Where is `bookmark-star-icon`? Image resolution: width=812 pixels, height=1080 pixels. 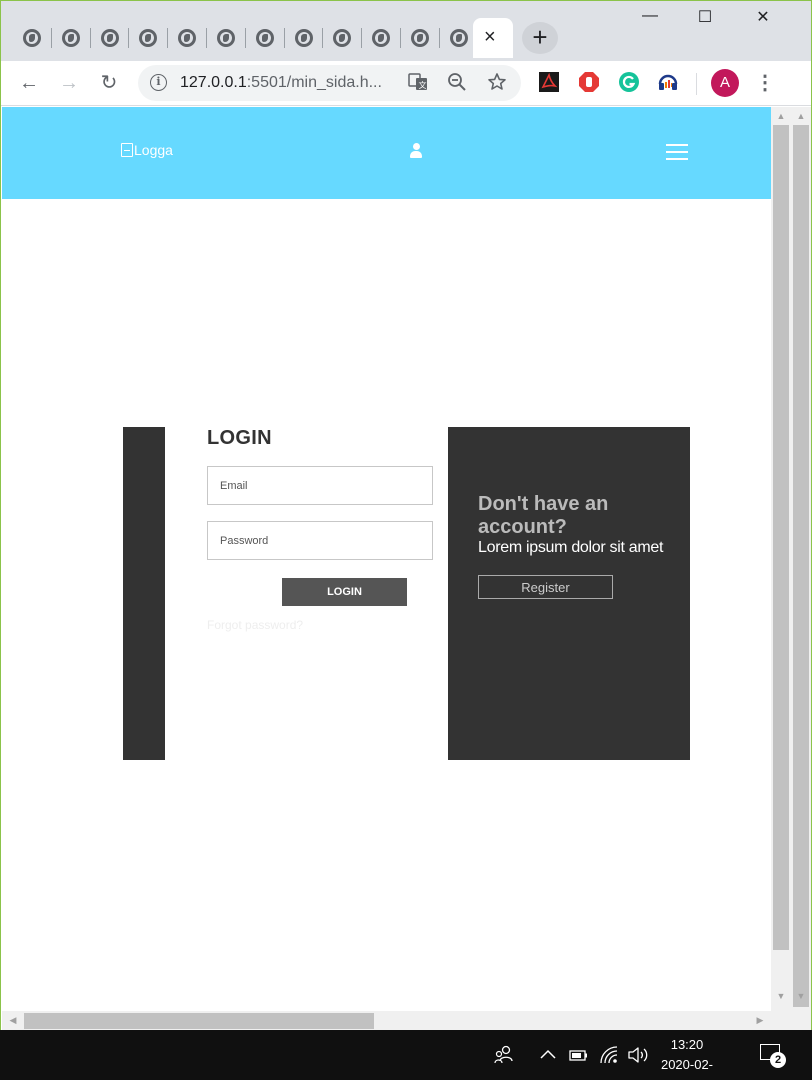
bookmark-star-icon is located at coordinates (497, 83).